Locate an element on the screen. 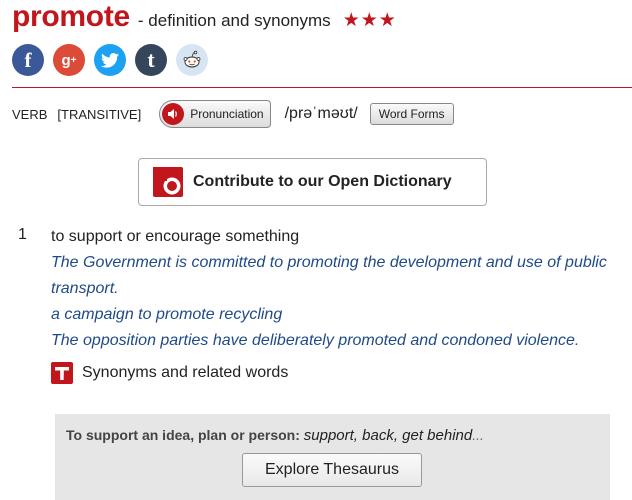  contribute-label: Contribute to our Open Dictionary is located at coordinates (322, 181).